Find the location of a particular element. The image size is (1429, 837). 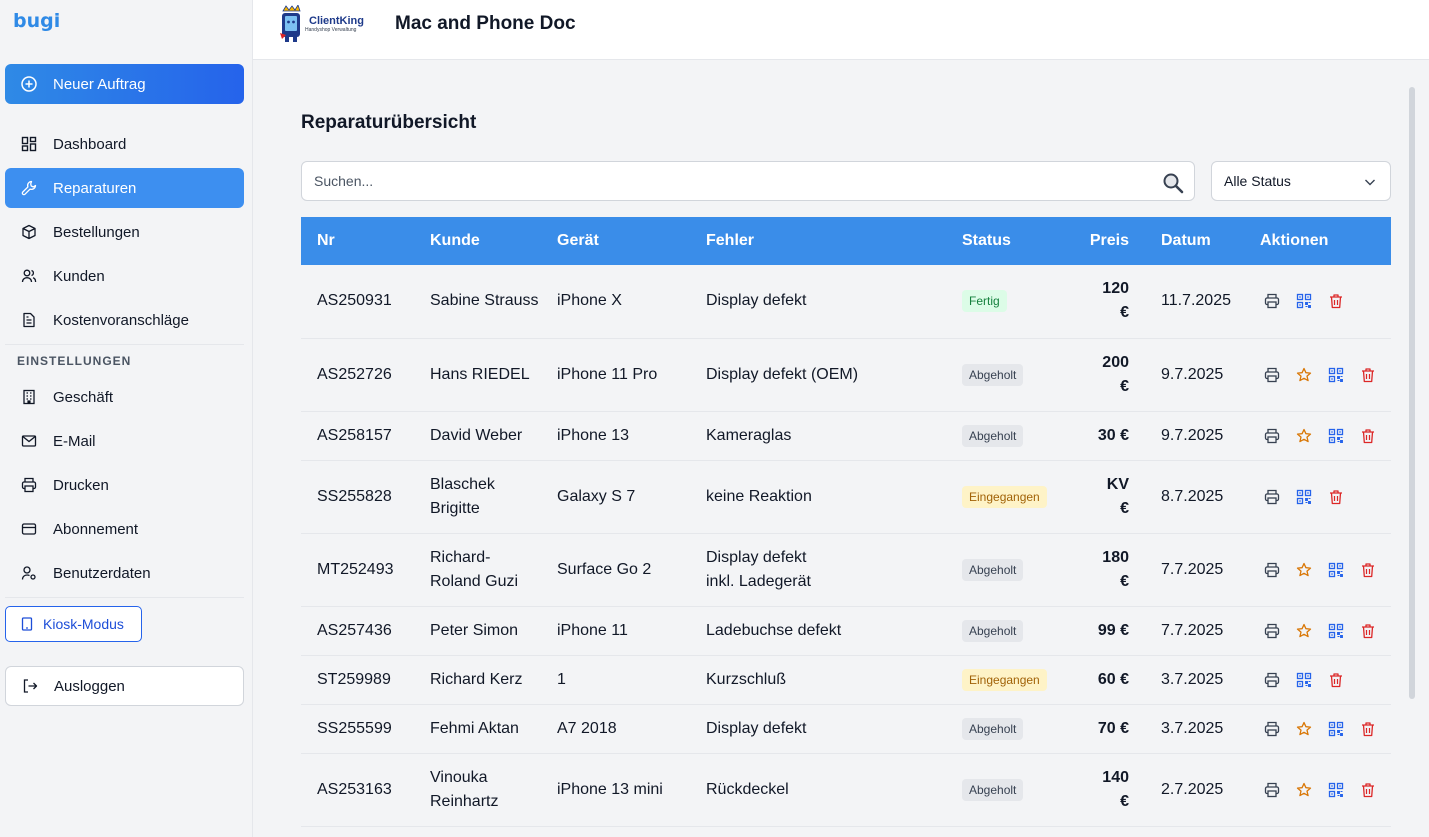

users-icon is located at coordinates (29, 276).